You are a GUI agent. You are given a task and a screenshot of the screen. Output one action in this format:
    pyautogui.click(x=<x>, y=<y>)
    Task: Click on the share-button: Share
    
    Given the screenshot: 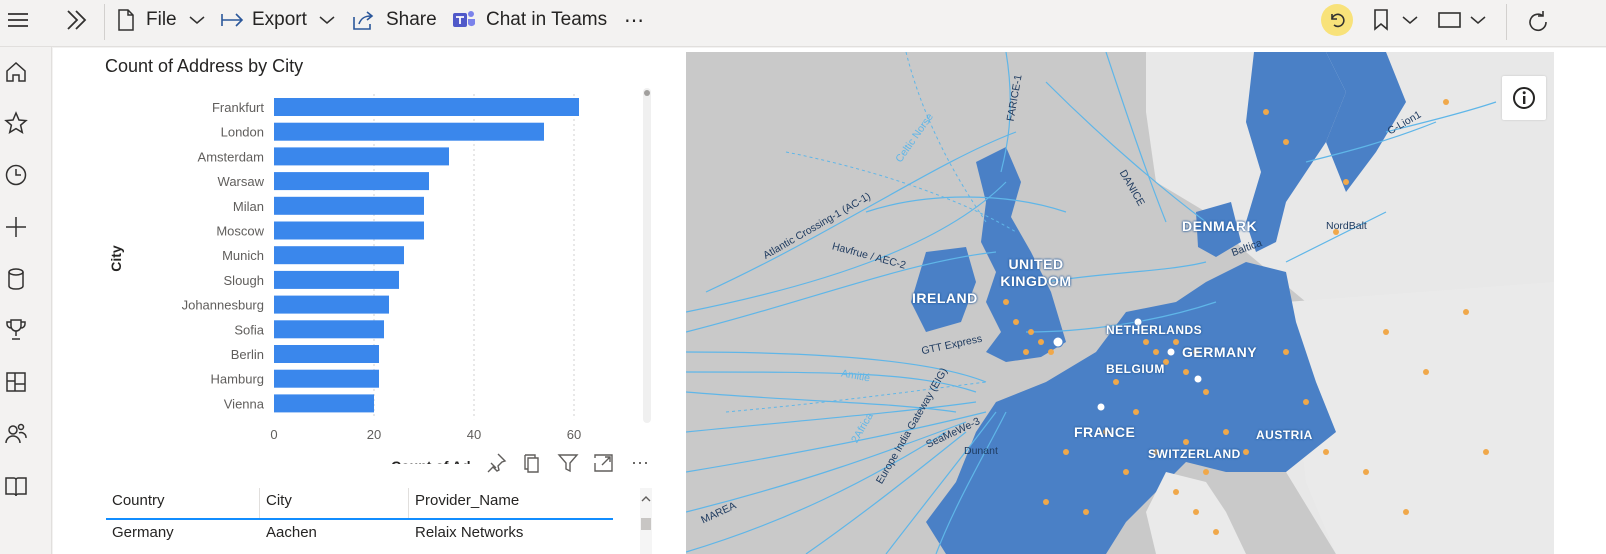 What is the action you would take?
    pyautogui.click(x=394, y=20)
    